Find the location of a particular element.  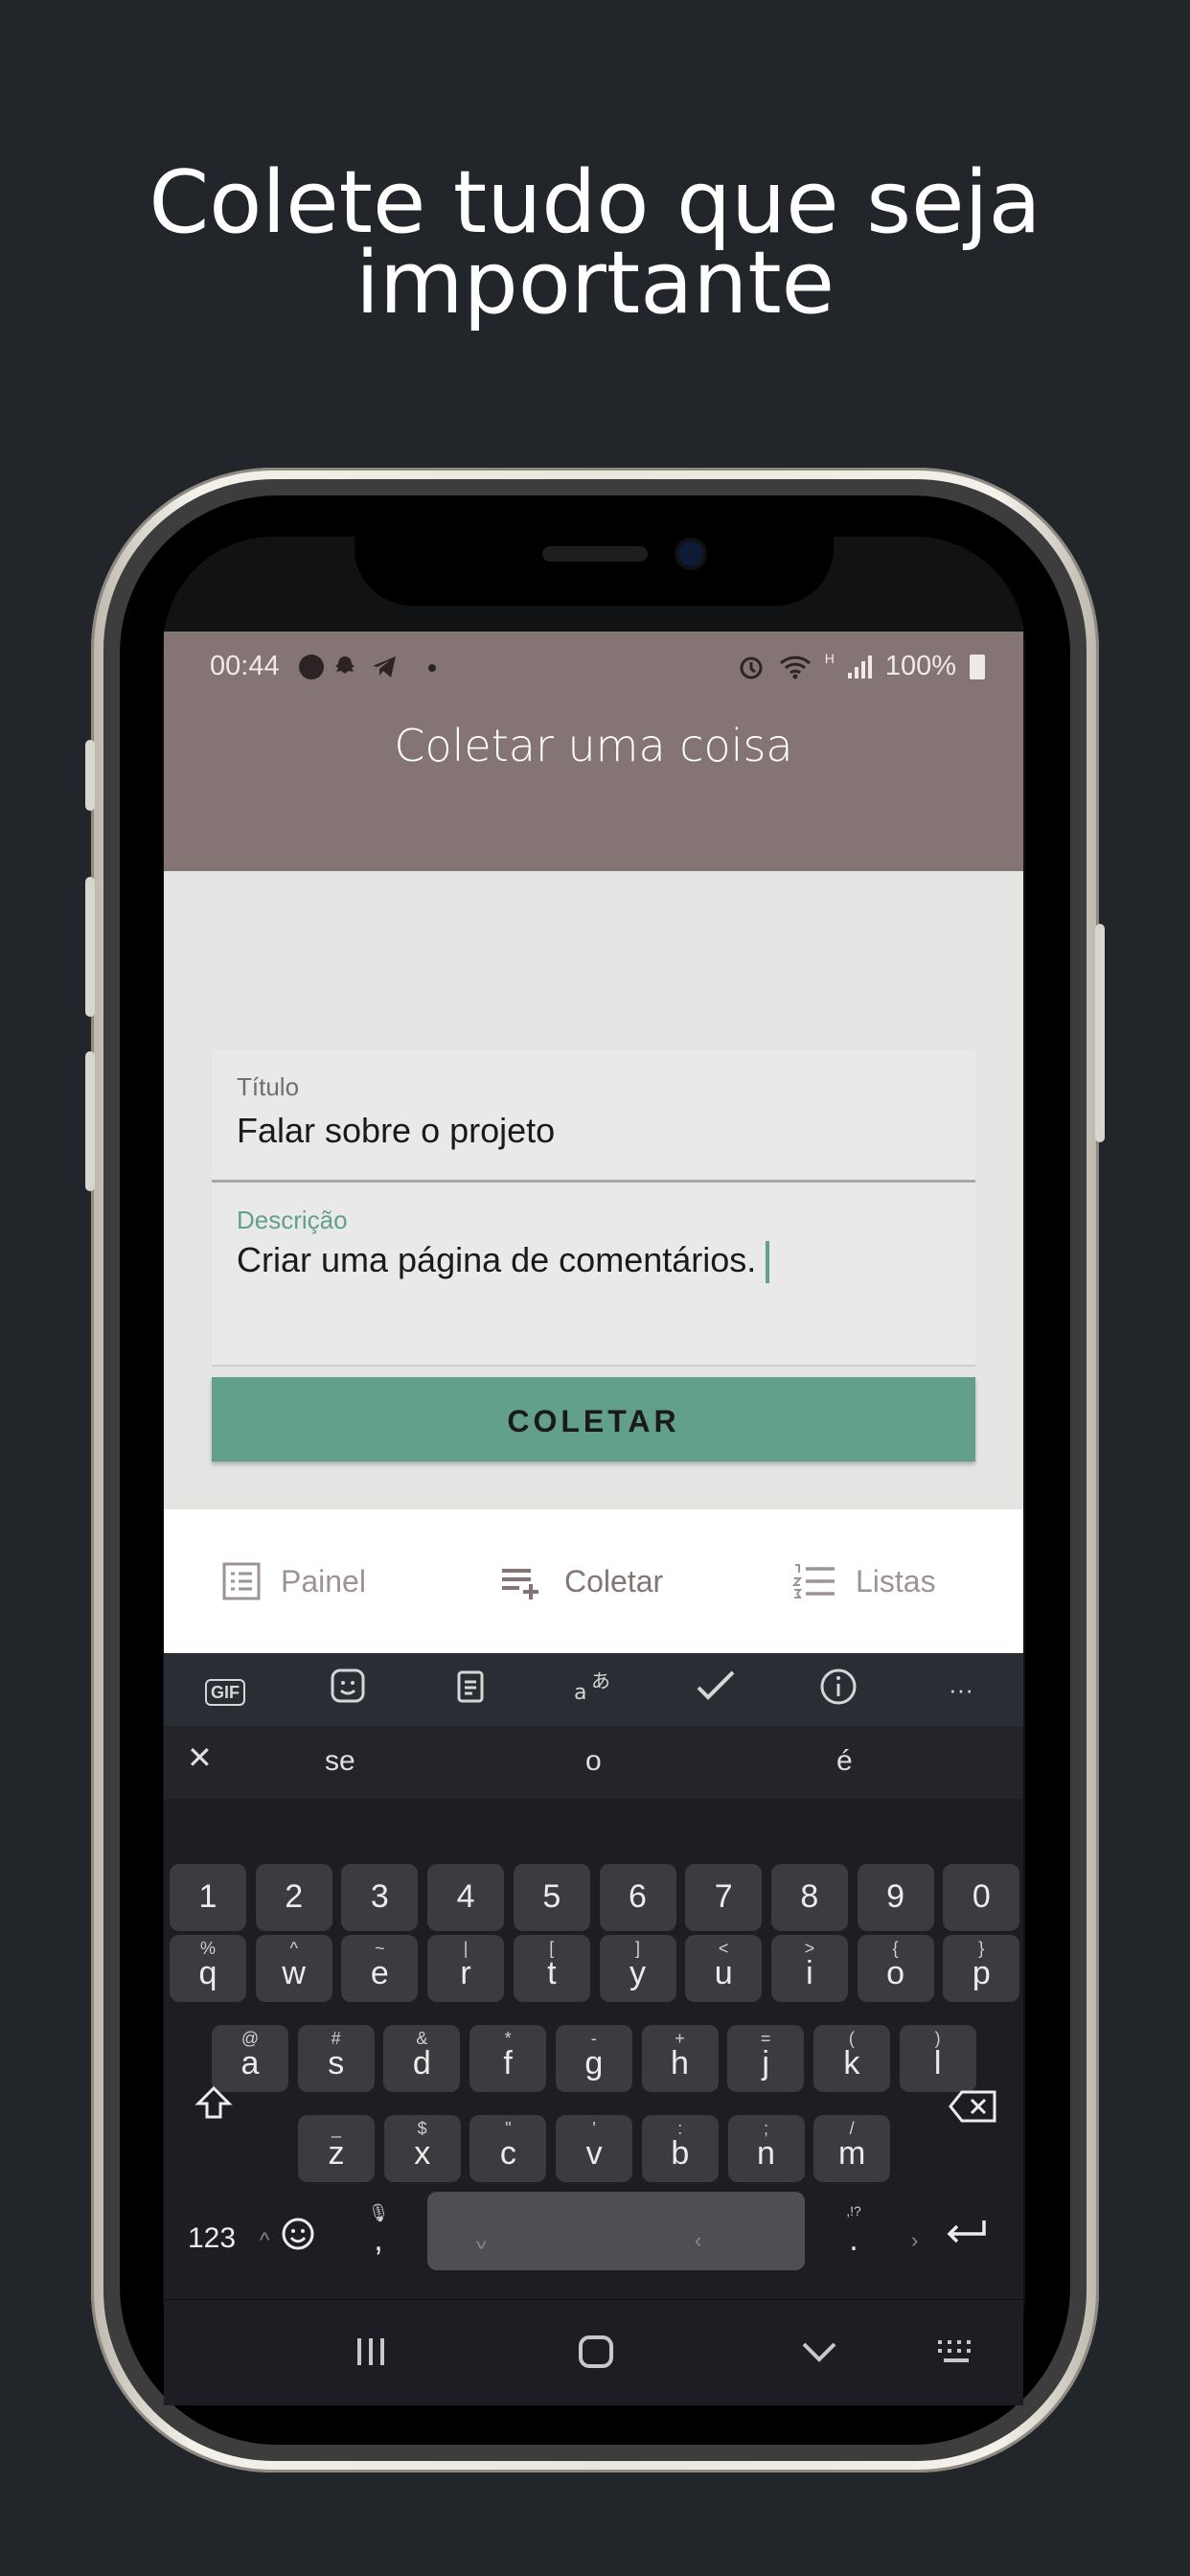

key-row1-7: > i is located at coordinates (809, 1968).